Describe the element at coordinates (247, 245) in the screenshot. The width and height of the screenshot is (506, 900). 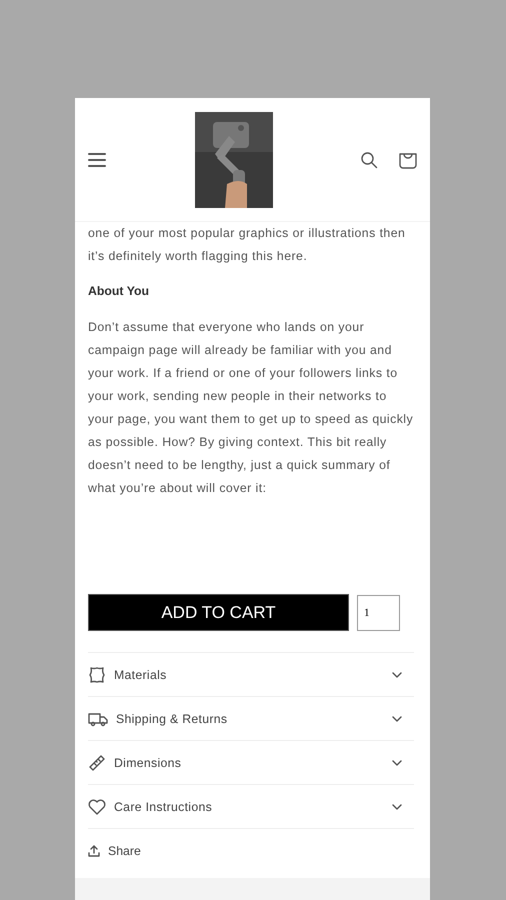
I see `body-text: one of your most popular graphics or illustrations then it’s definitely worth flagging this here.` at that location.